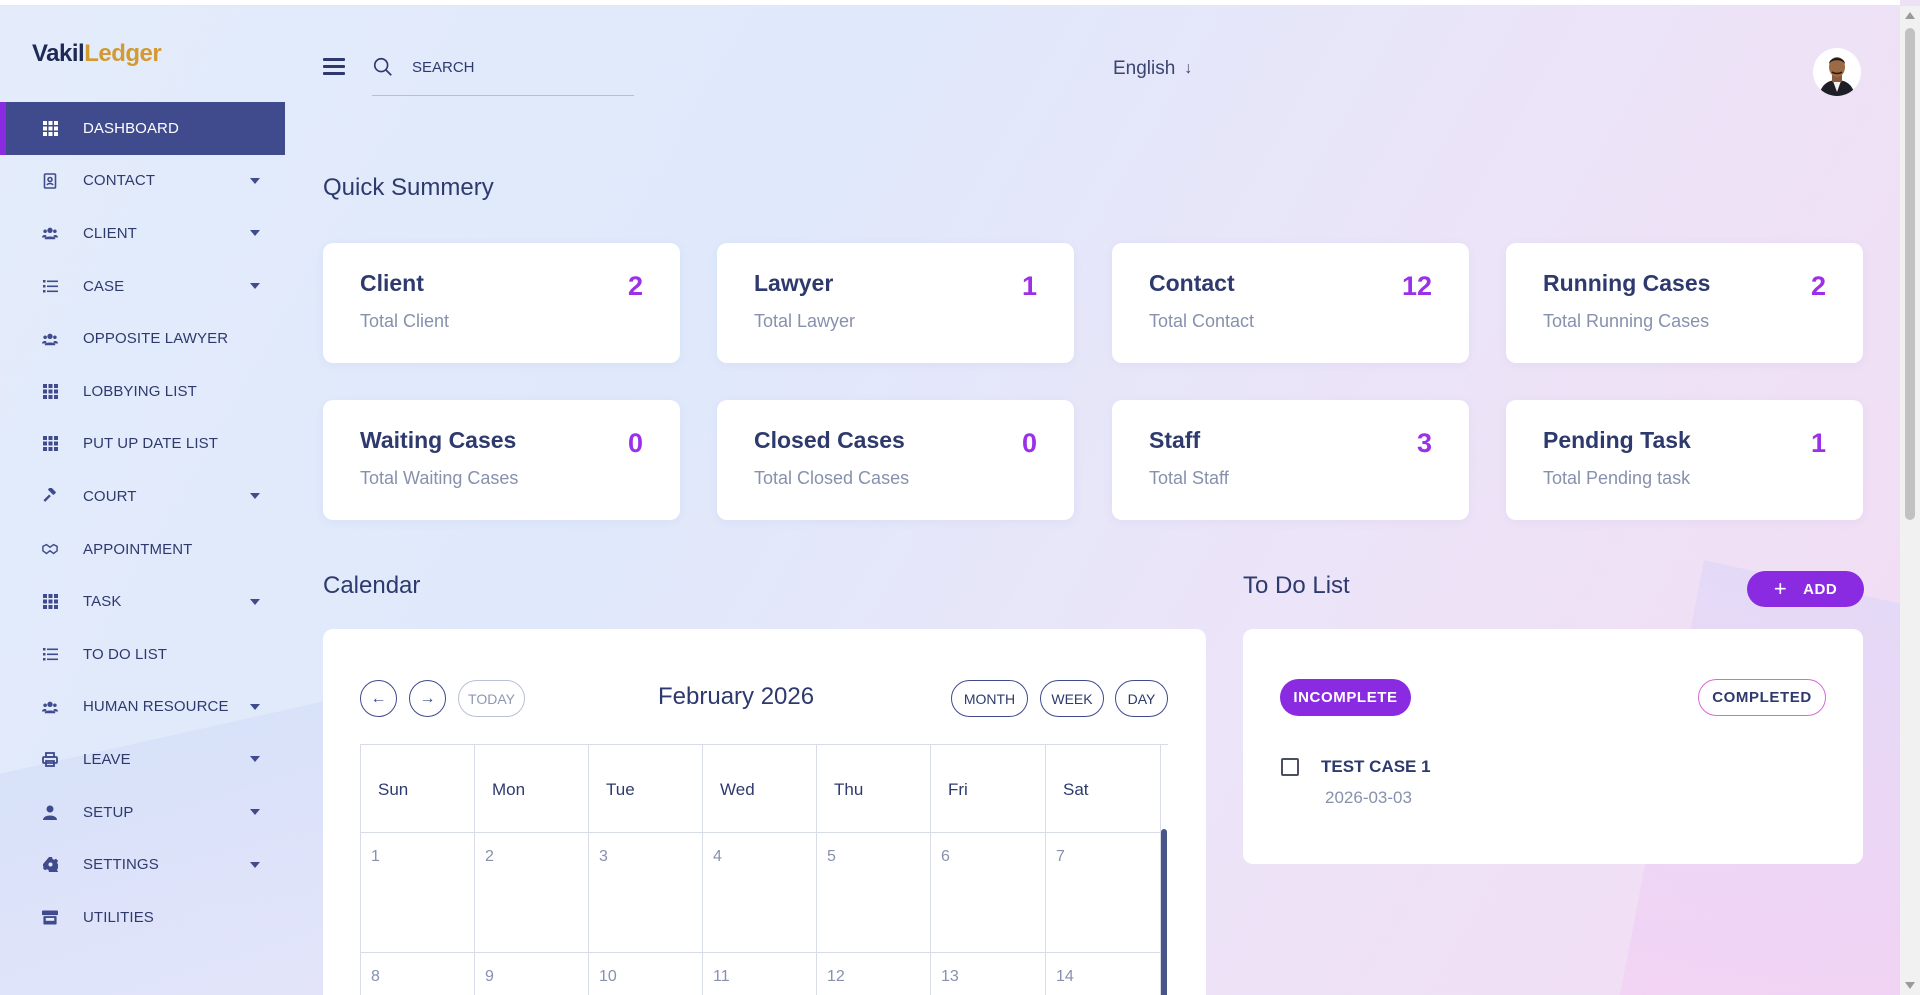 The image size is (1920, 995). Describe the element at coordinates (334, 66) in the screenshot. I see `menu-toggle-icon` at that location.